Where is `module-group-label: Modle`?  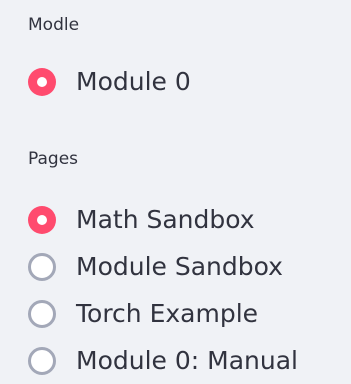
module-group-label: Modle is located at coordinates (54, 25).